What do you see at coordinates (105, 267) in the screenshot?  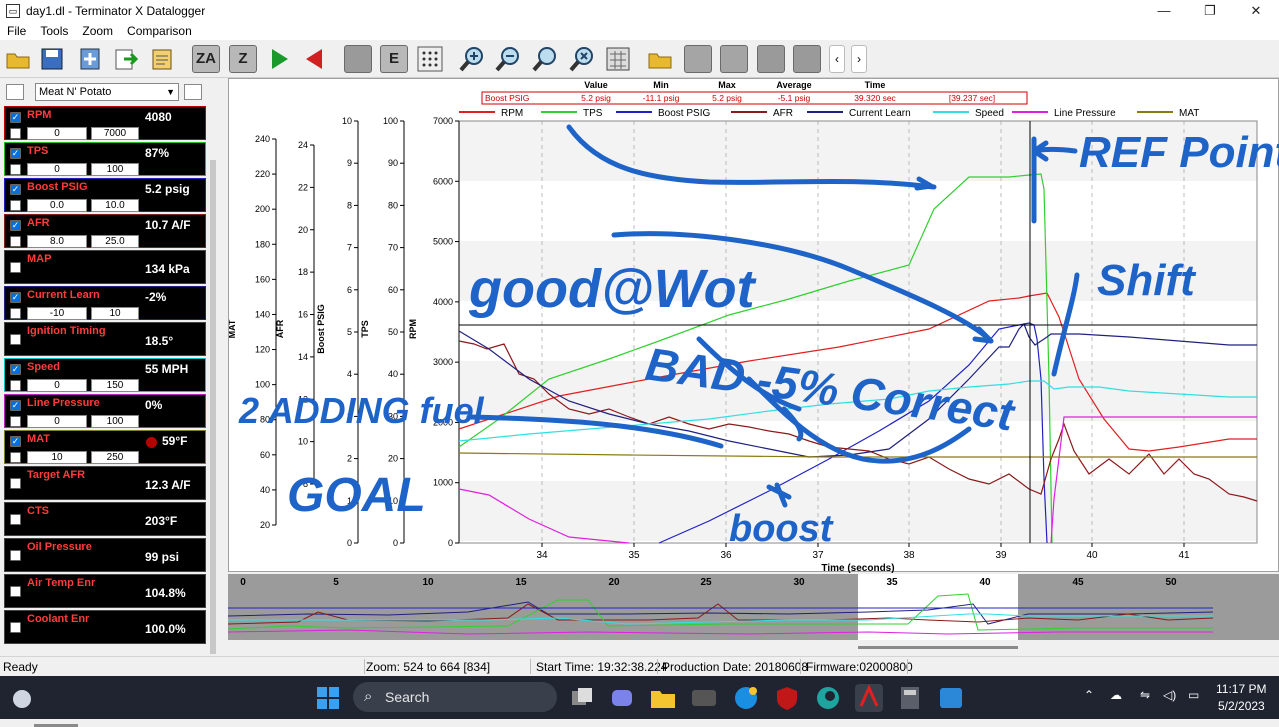 I see `channel-map: MAP 134 kPa` at bounding box center [105, 267].